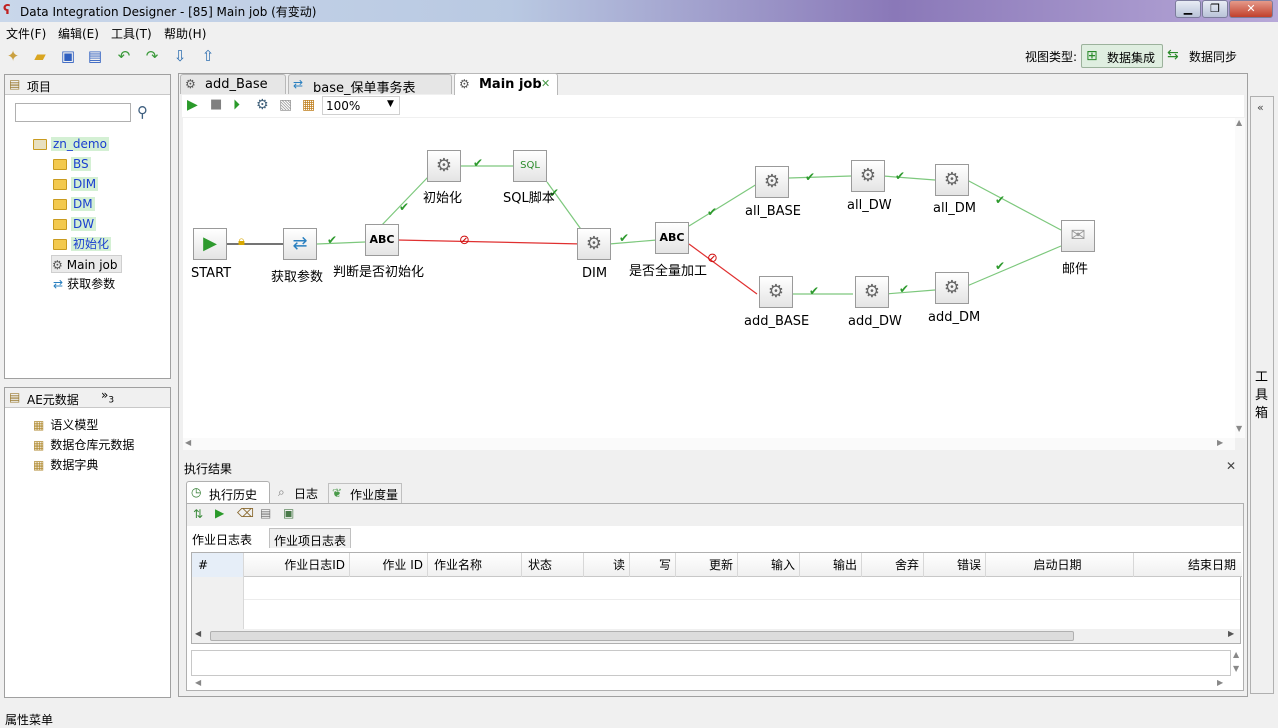  I want to click on node-add-dm: ⚙, so click(952, 288).